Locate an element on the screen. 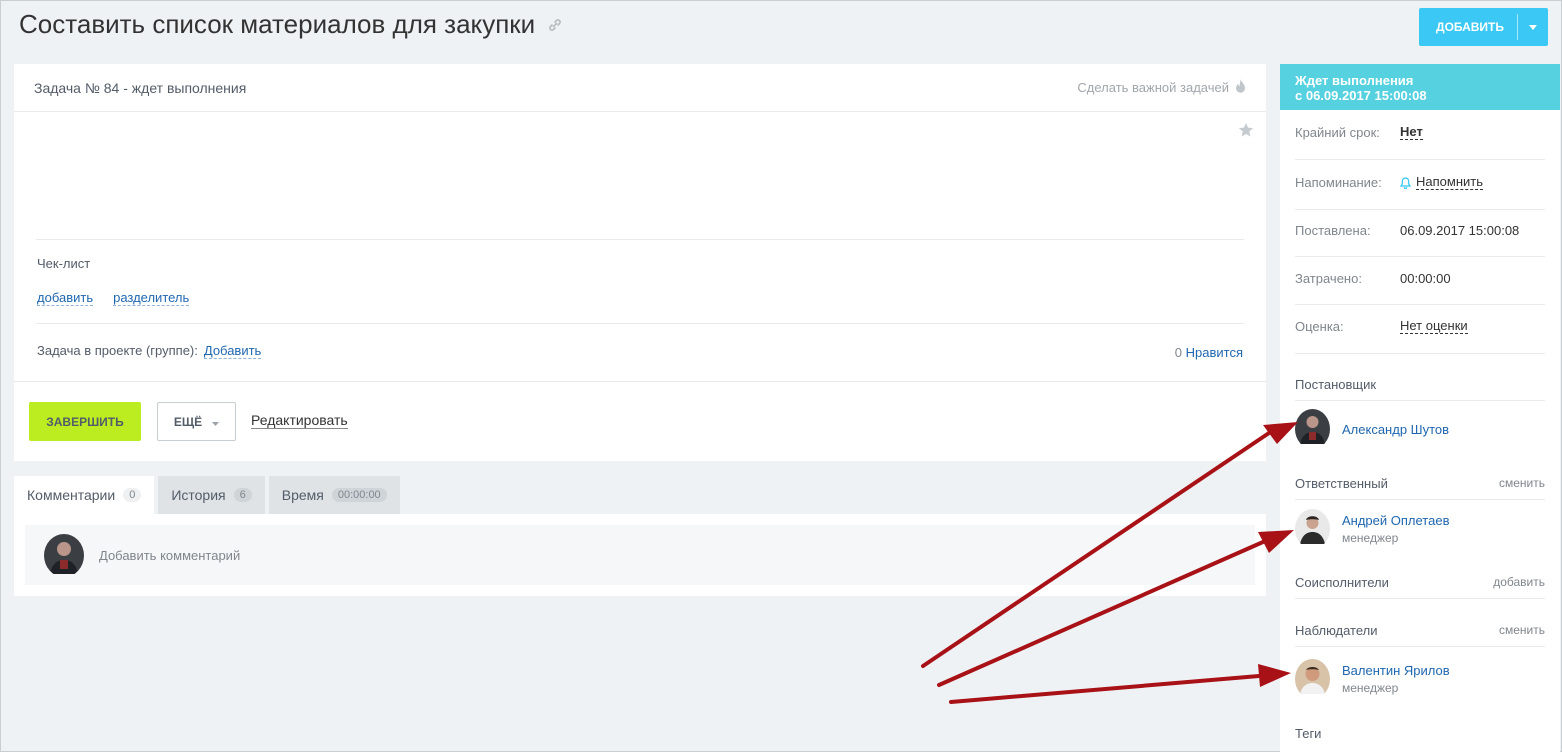 The width and height of the screenshot is (1562, 752). annotation-arrow-observer is located at coordinates (1105, 689).